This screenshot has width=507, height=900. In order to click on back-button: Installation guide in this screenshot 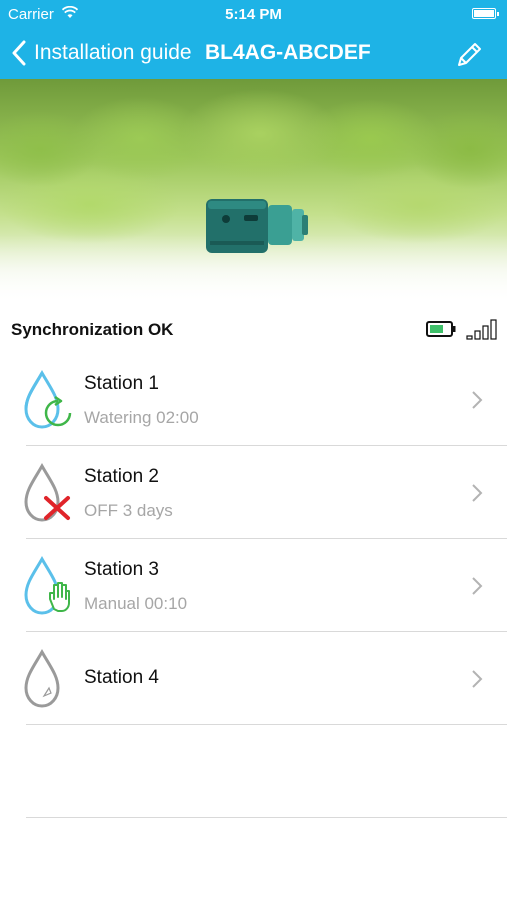, I will do `click(101, 53)`.